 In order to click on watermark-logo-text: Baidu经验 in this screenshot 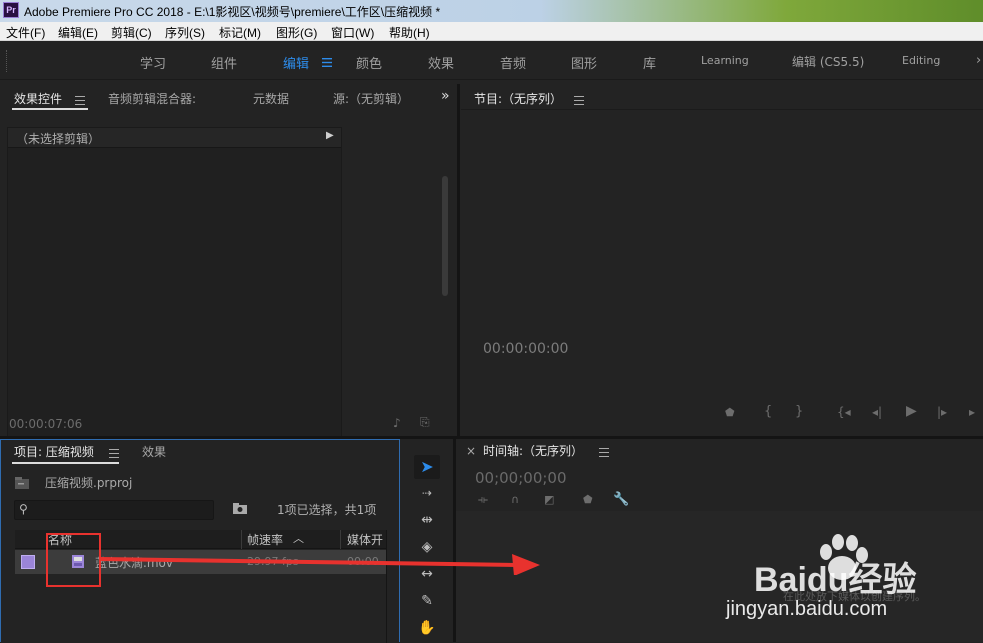, I will do `click(835, 580)`.